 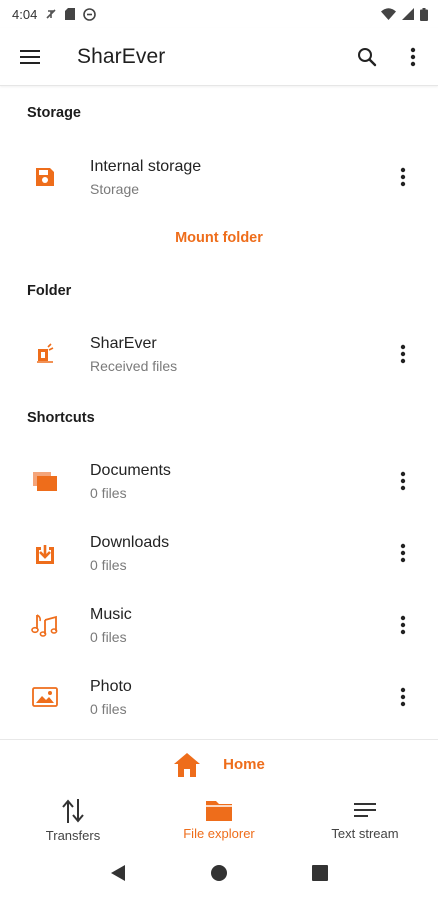 I want to click on list-item-music: Music 0 files, so click(x=219, y=625).